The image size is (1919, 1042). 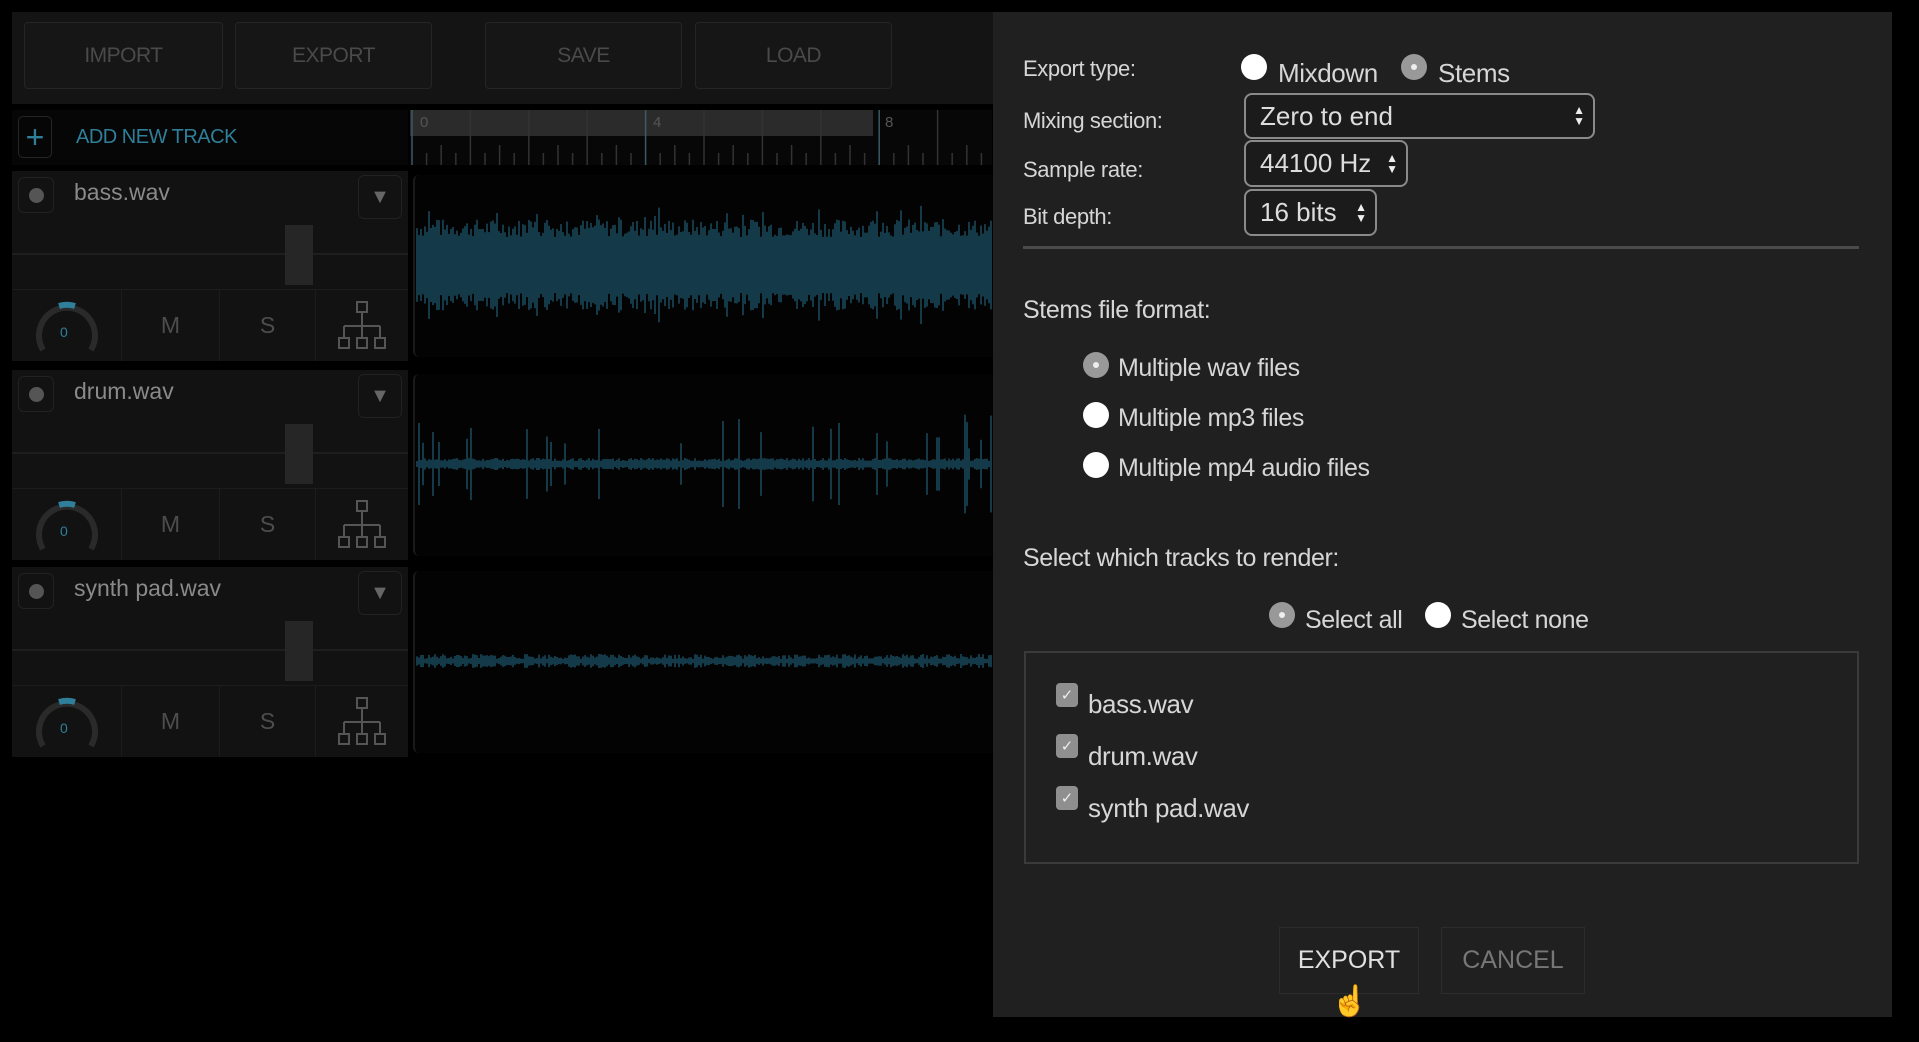 What do you see at coordinates (1067, 695) in the screenshot?
I see `checkbox-bass: ✓` at bounding box center [1067, 695].